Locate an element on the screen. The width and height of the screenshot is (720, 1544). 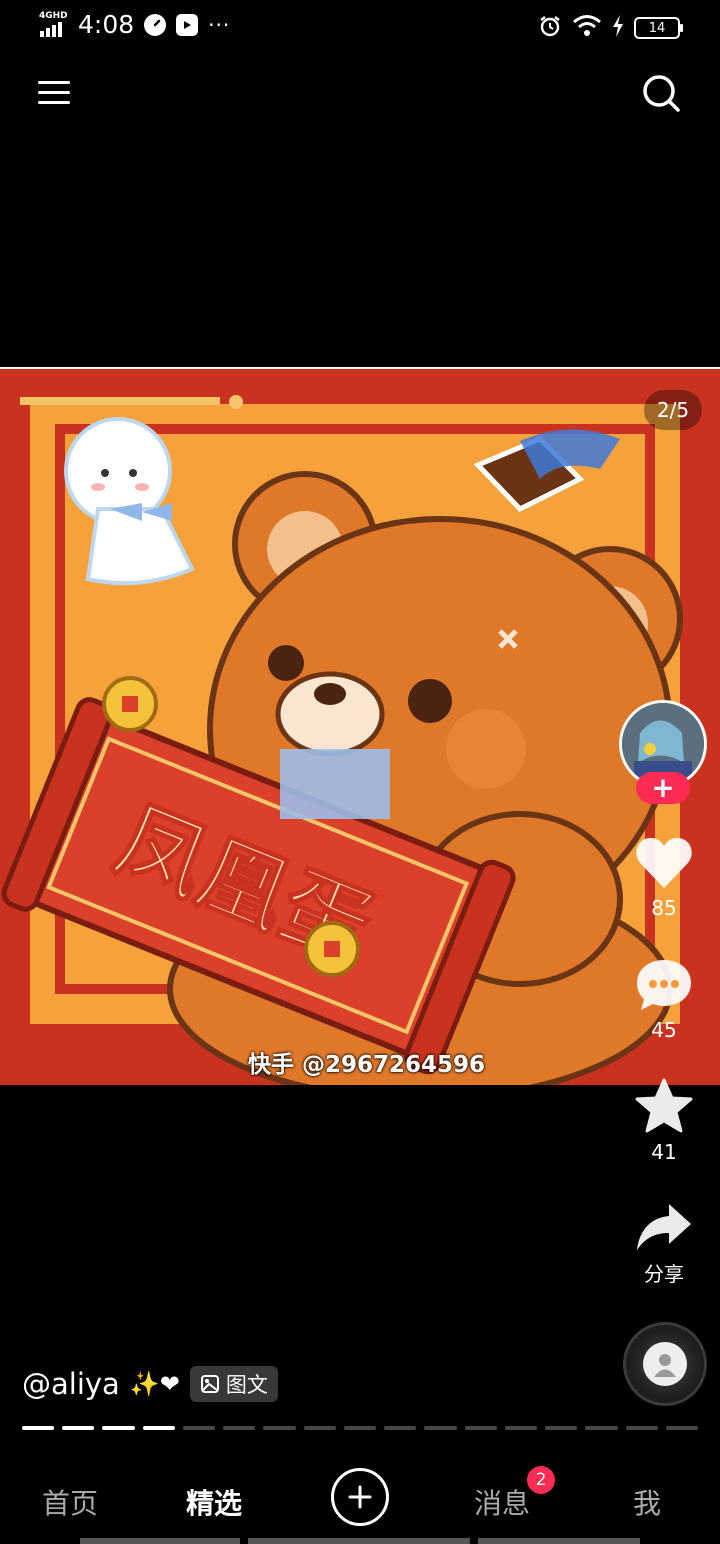
share-arrow-icon is located at coordinates (664, 1227).